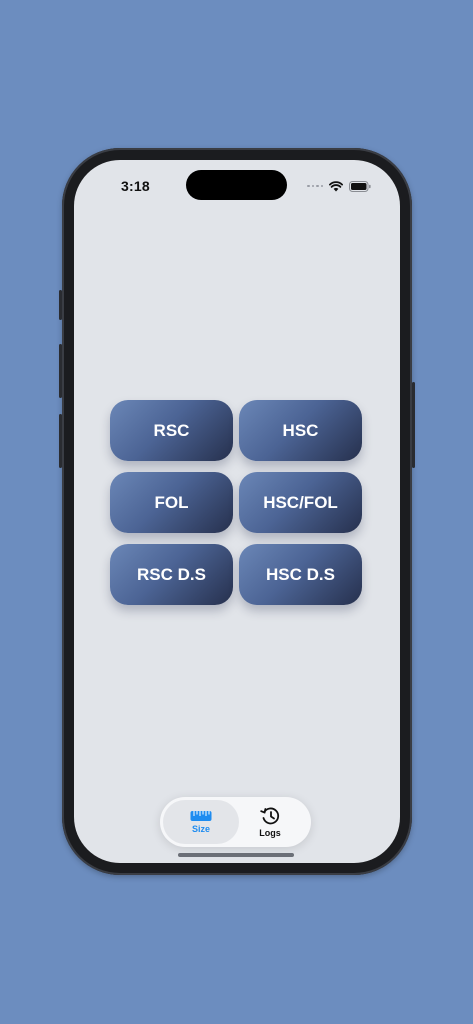 The width and height of the screenshot is (473, 1024). Describe the element at coordinates (135, 186) in the screenshot. I see `status-time: 3:18` at that location.